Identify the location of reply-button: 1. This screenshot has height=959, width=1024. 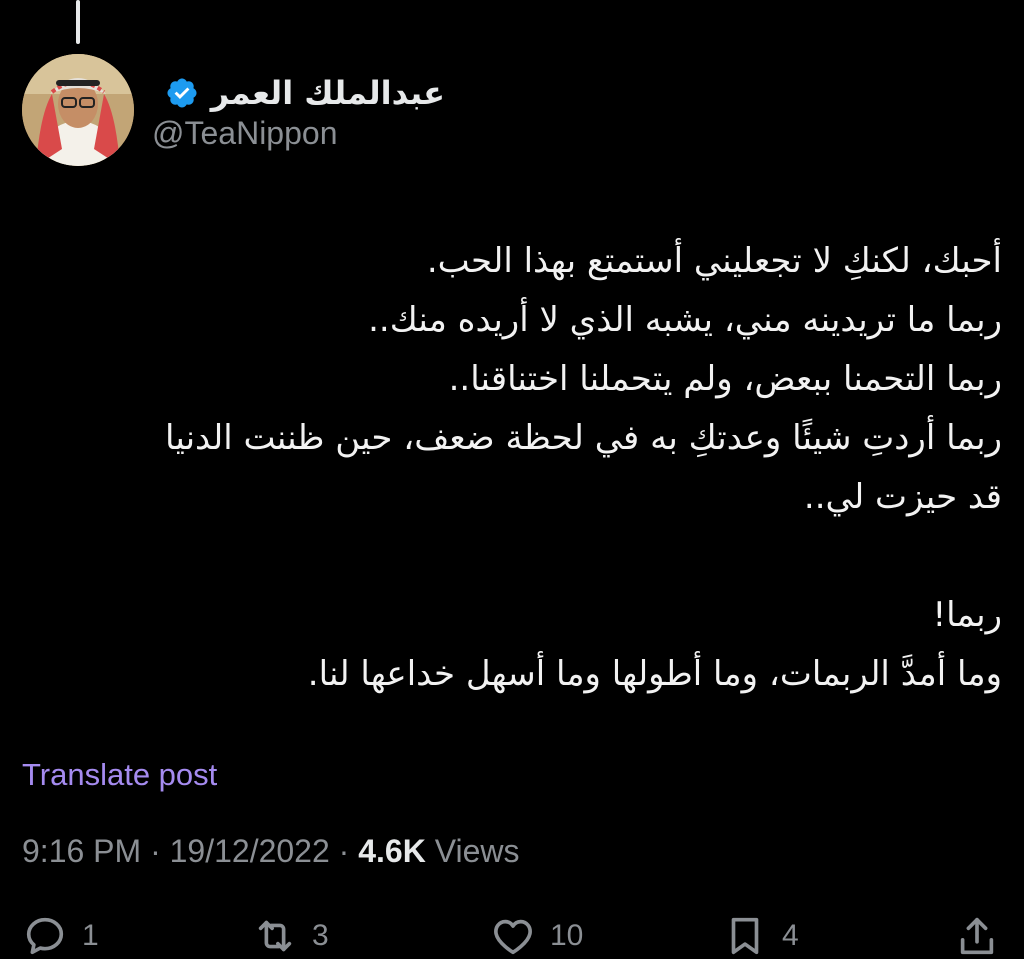
(60, 936).